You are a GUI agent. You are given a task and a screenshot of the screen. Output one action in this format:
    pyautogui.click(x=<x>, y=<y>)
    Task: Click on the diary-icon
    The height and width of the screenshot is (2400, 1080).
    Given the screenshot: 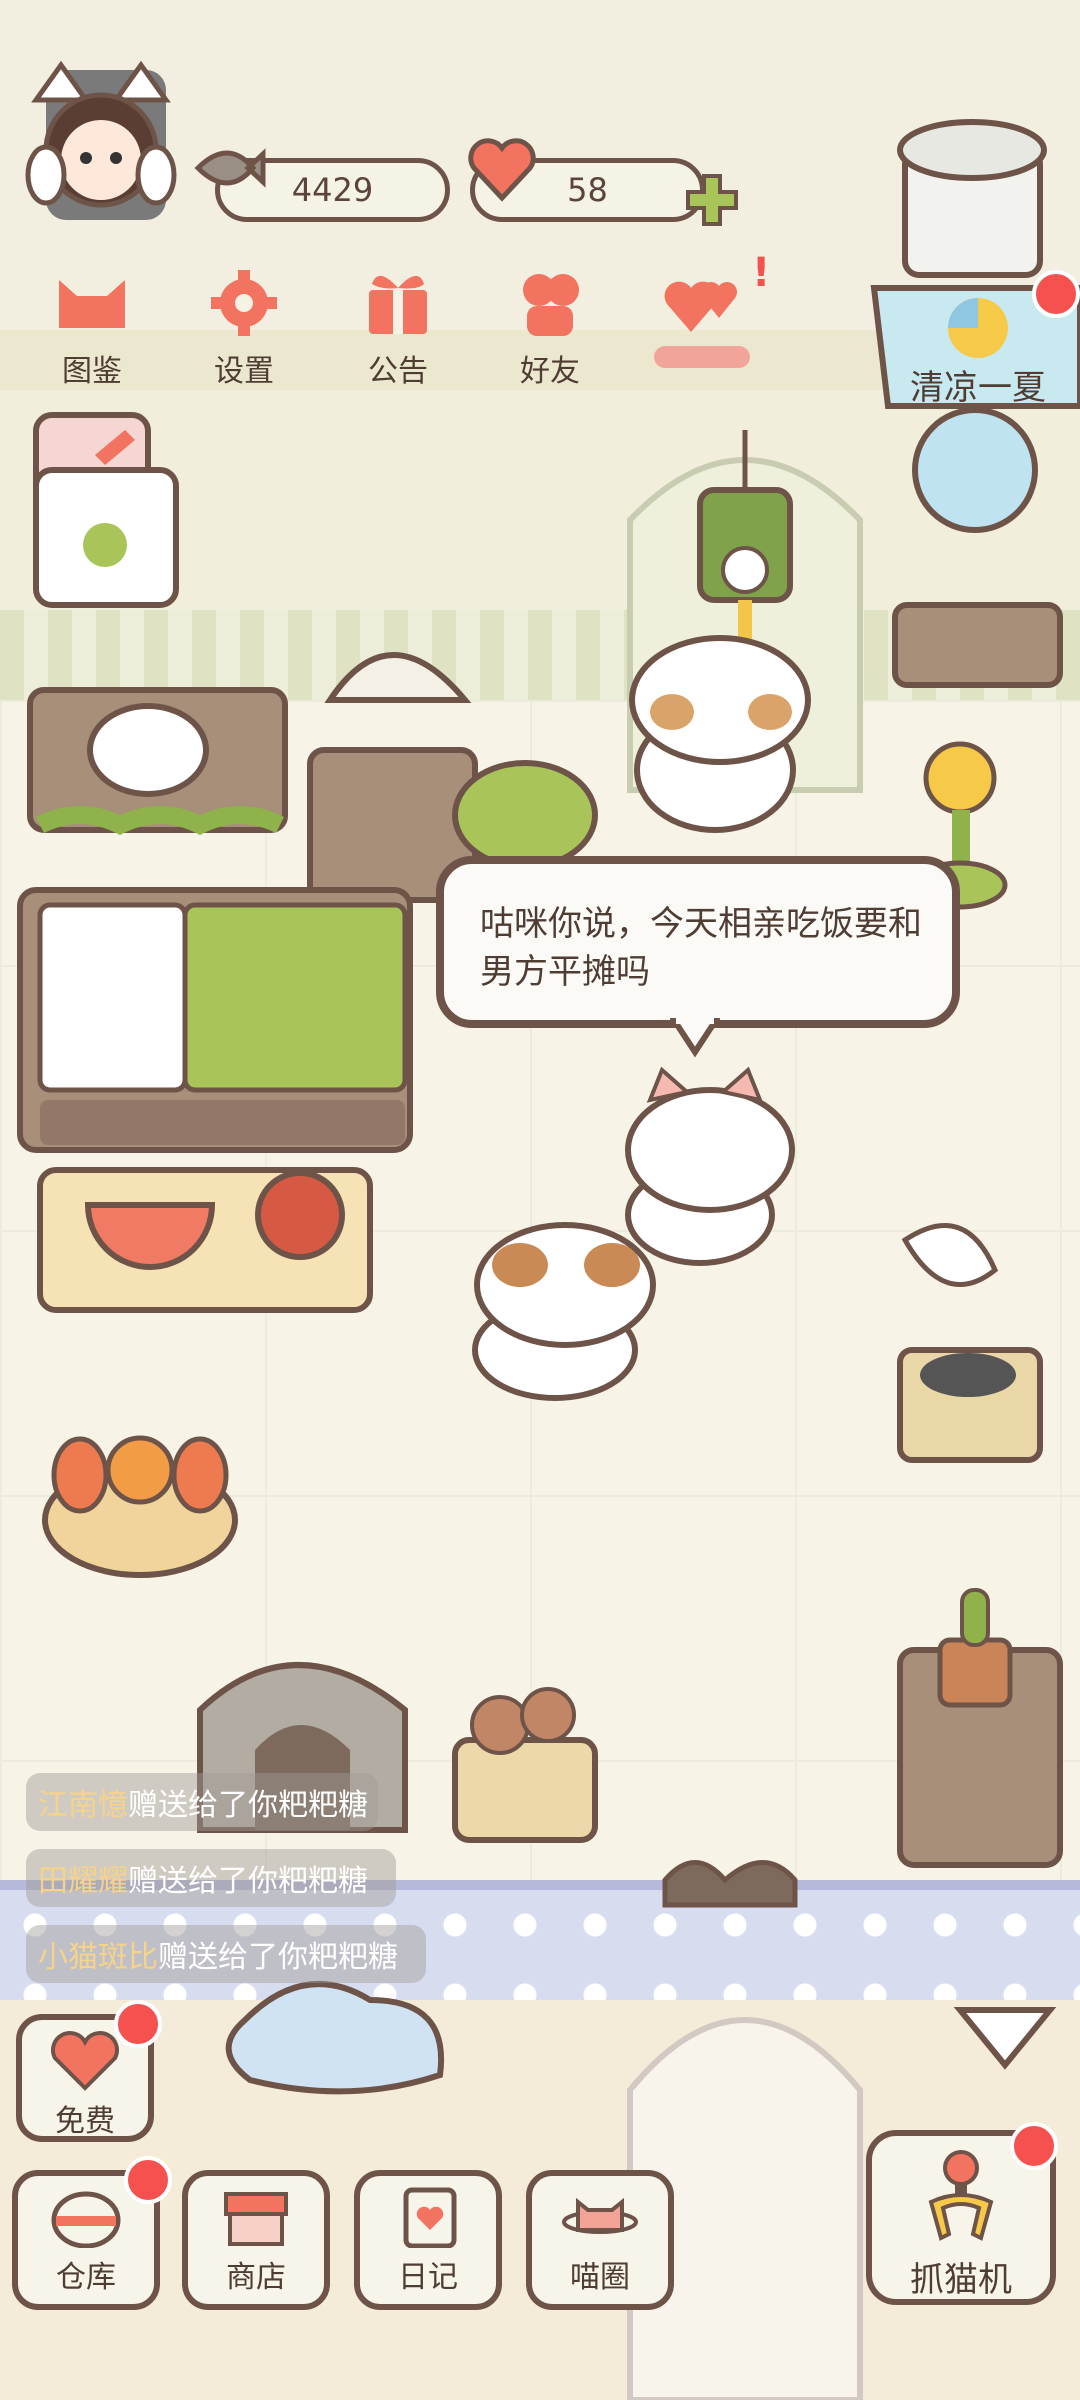 What is the action you would take?
    pyautogui.click(x=430, y=2217)
    